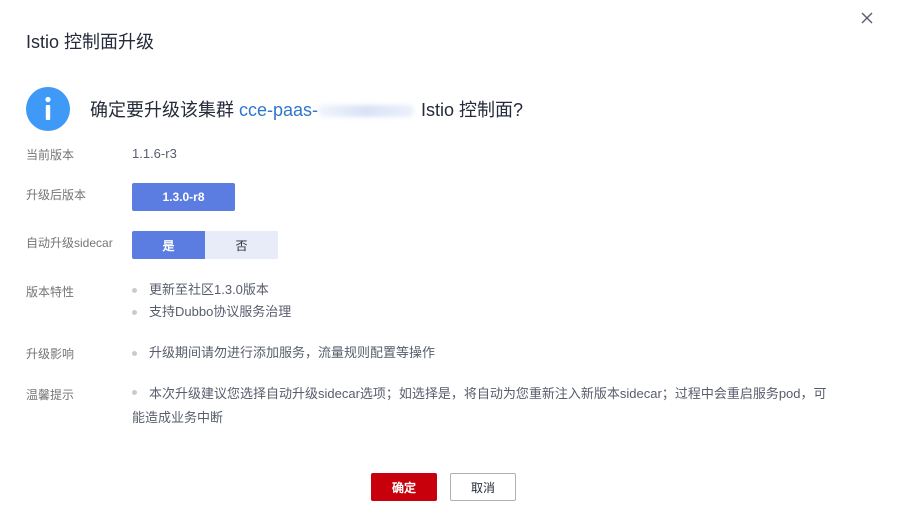 The width and height of the screenshot is (921, 511). I want to click on info-icon, so click(48, 109).